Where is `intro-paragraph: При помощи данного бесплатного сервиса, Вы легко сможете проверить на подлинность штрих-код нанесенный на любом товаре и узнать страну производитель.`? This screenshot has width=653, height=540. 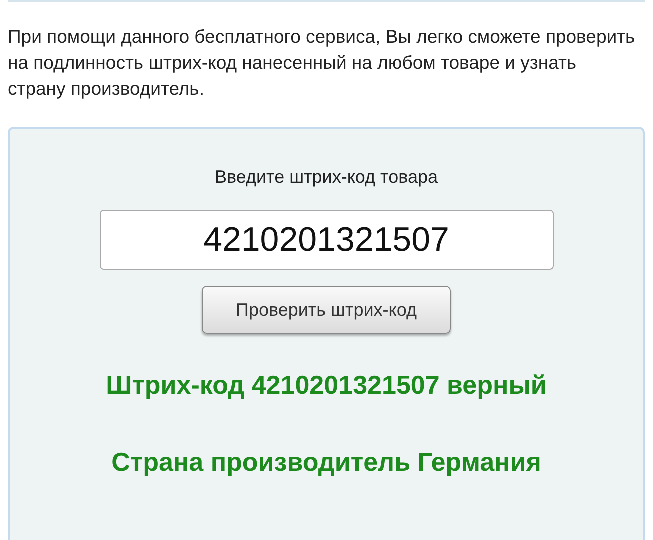 intro-paragraph: При помощи данного бесплатного сервиса, Вы легко сможете проверить на подлинность штрих-код нанесенный на любом товаре и узнать страну производитель. is located at coordinates (322, 63).